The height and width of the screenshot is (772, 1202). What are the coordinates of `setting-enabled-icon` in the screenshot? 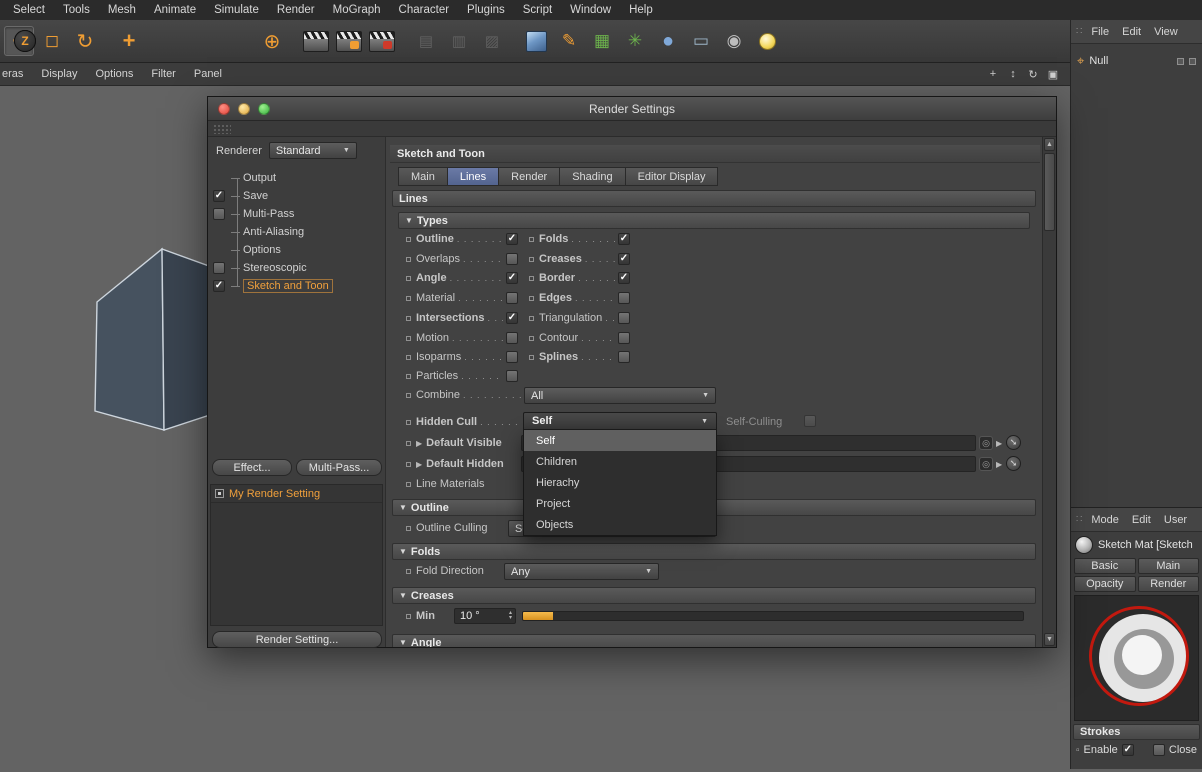 It's located at (219, 493).